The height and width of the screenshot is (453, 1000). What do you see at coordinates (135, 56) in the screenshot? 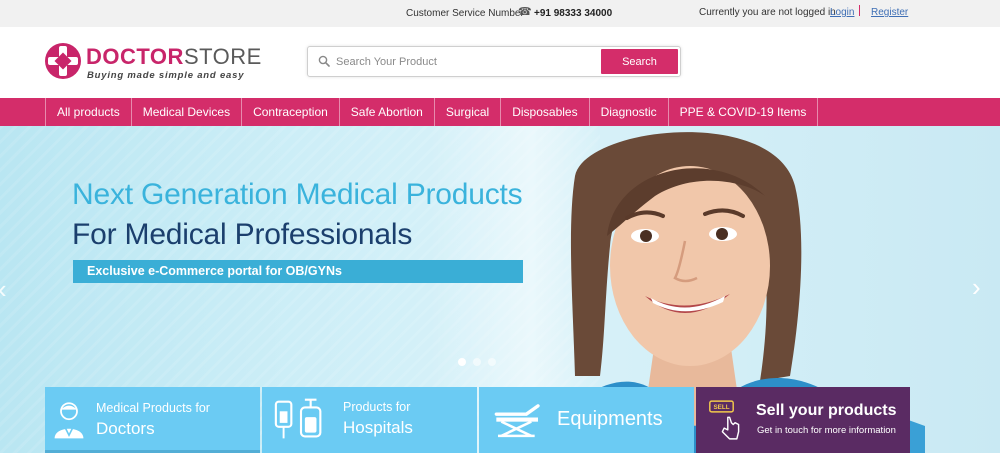
I see `logo-word-doctor: DOCTOR` at bounding box center [135, 56].